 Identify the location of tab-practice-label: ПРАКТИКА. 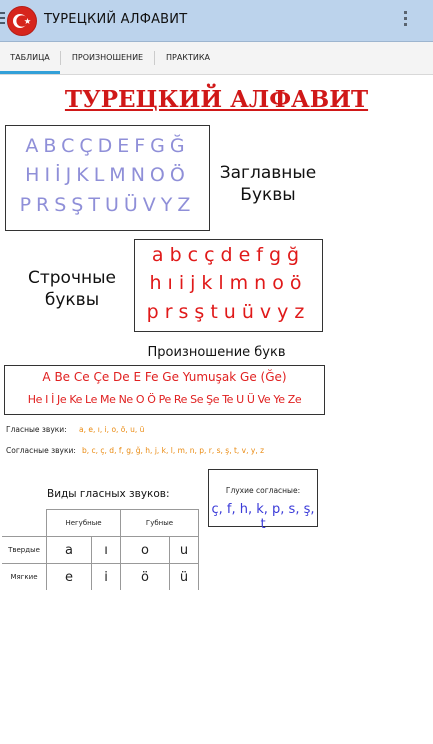
(187, 57).